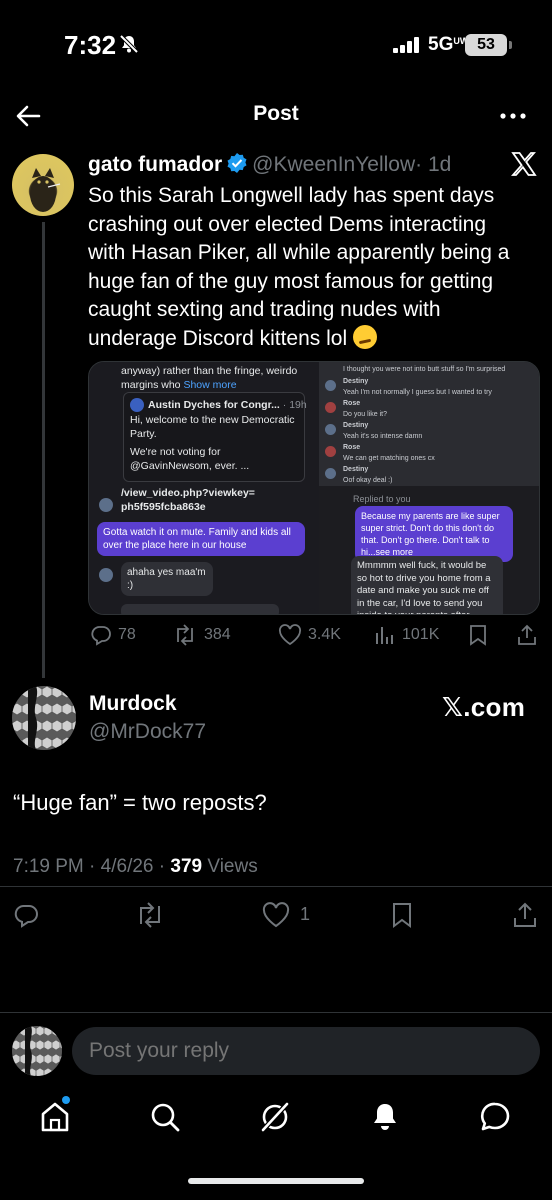 This screenshot has width=552, height=1200. What do you see at coordinates (382, 499) in the screenshot?
I see `media-replied-label: Replied to you` at bounding box center [382, 499].